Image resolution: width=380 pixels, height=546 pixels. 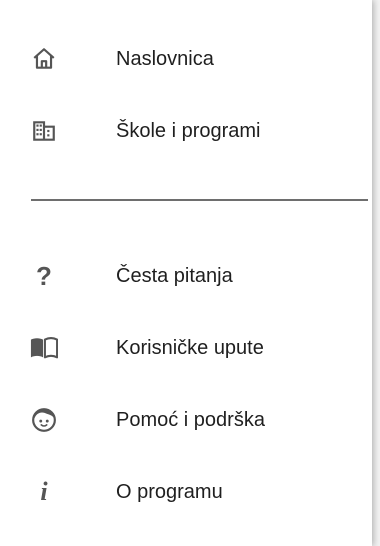 What do you see at coordinates (44, 491) in the screenshot?
I see `info-icon: i` at bounding box center [44, 491].